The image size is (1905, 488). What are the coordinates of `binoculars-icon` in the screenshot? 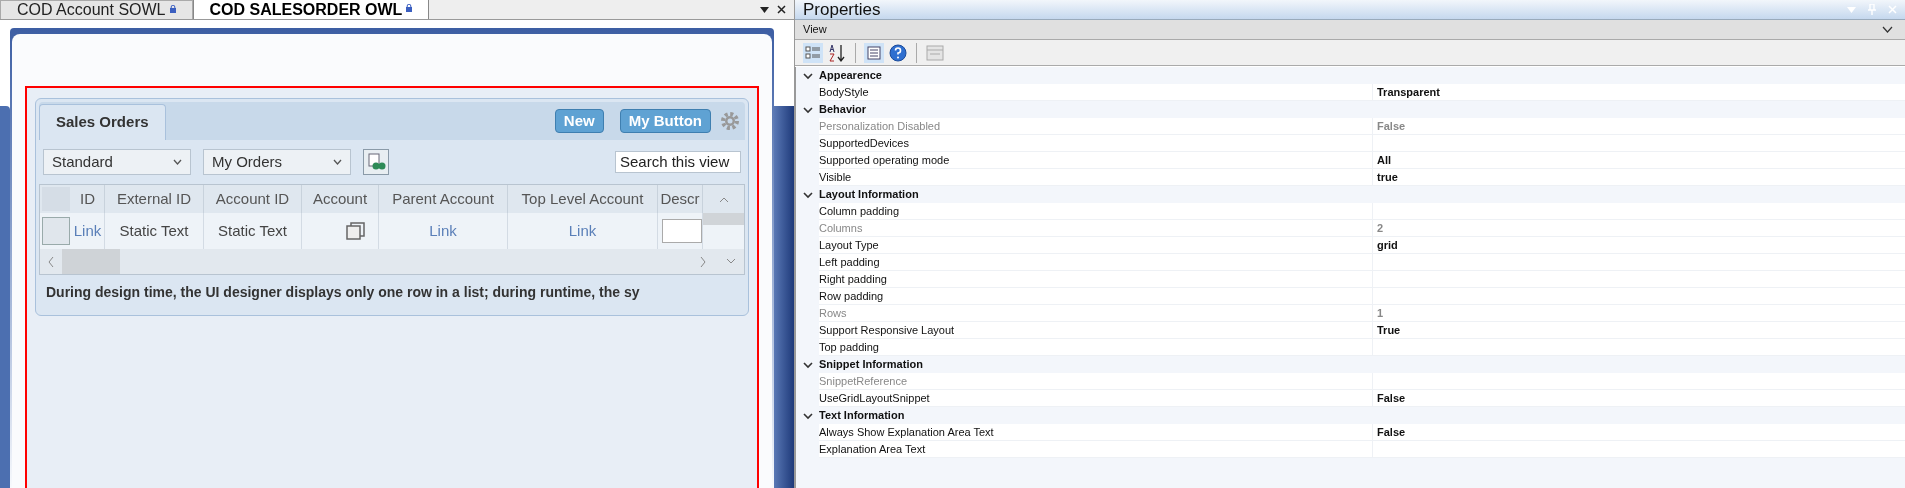 It's located at (376, 162).